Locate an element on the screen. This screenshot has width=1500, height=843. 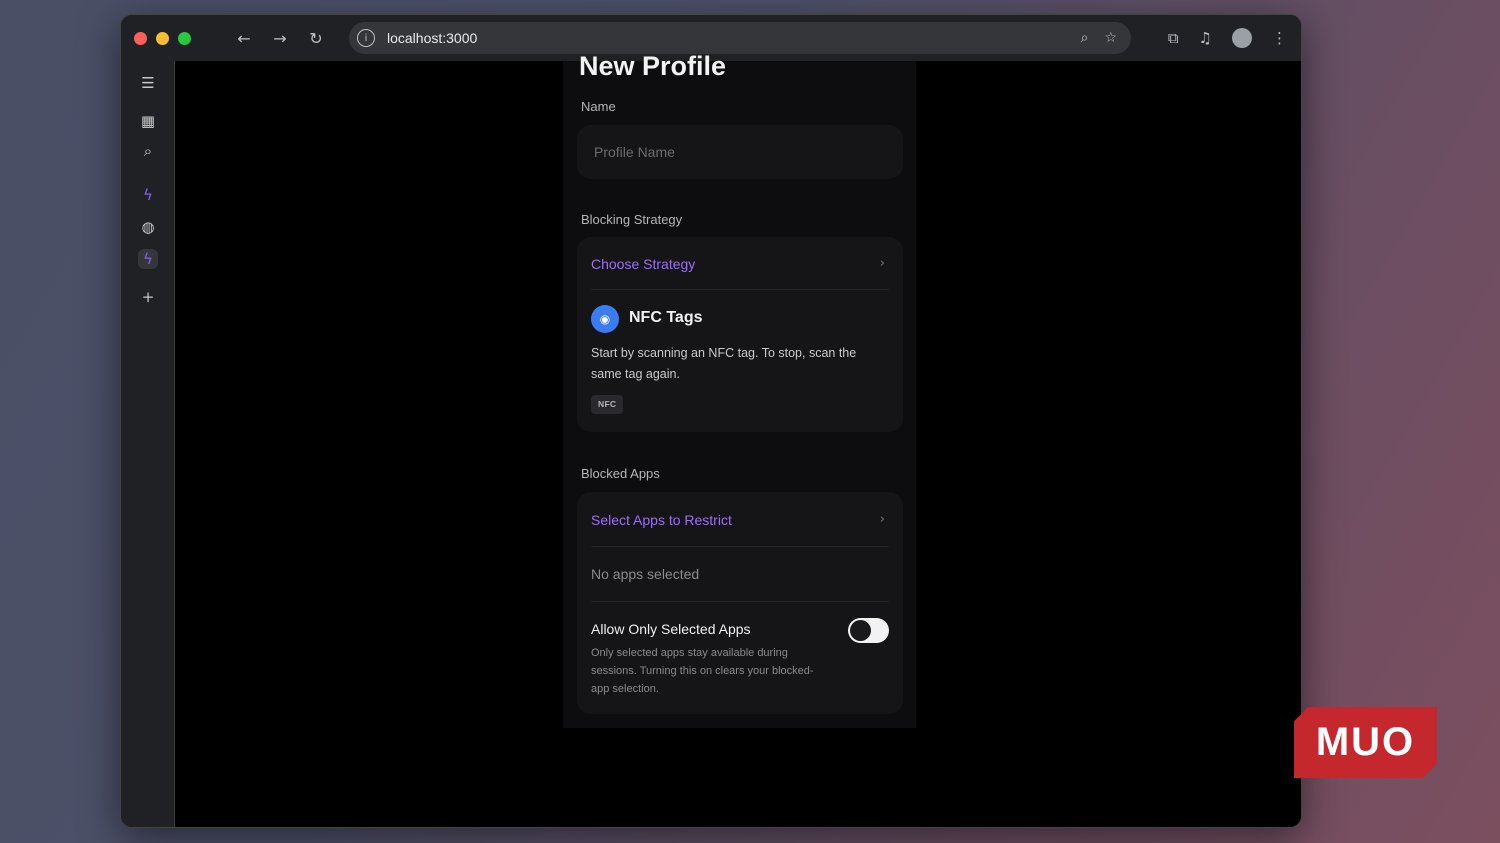
bookmark-star-icon: ☆ is located at coordinates (1110, 38).